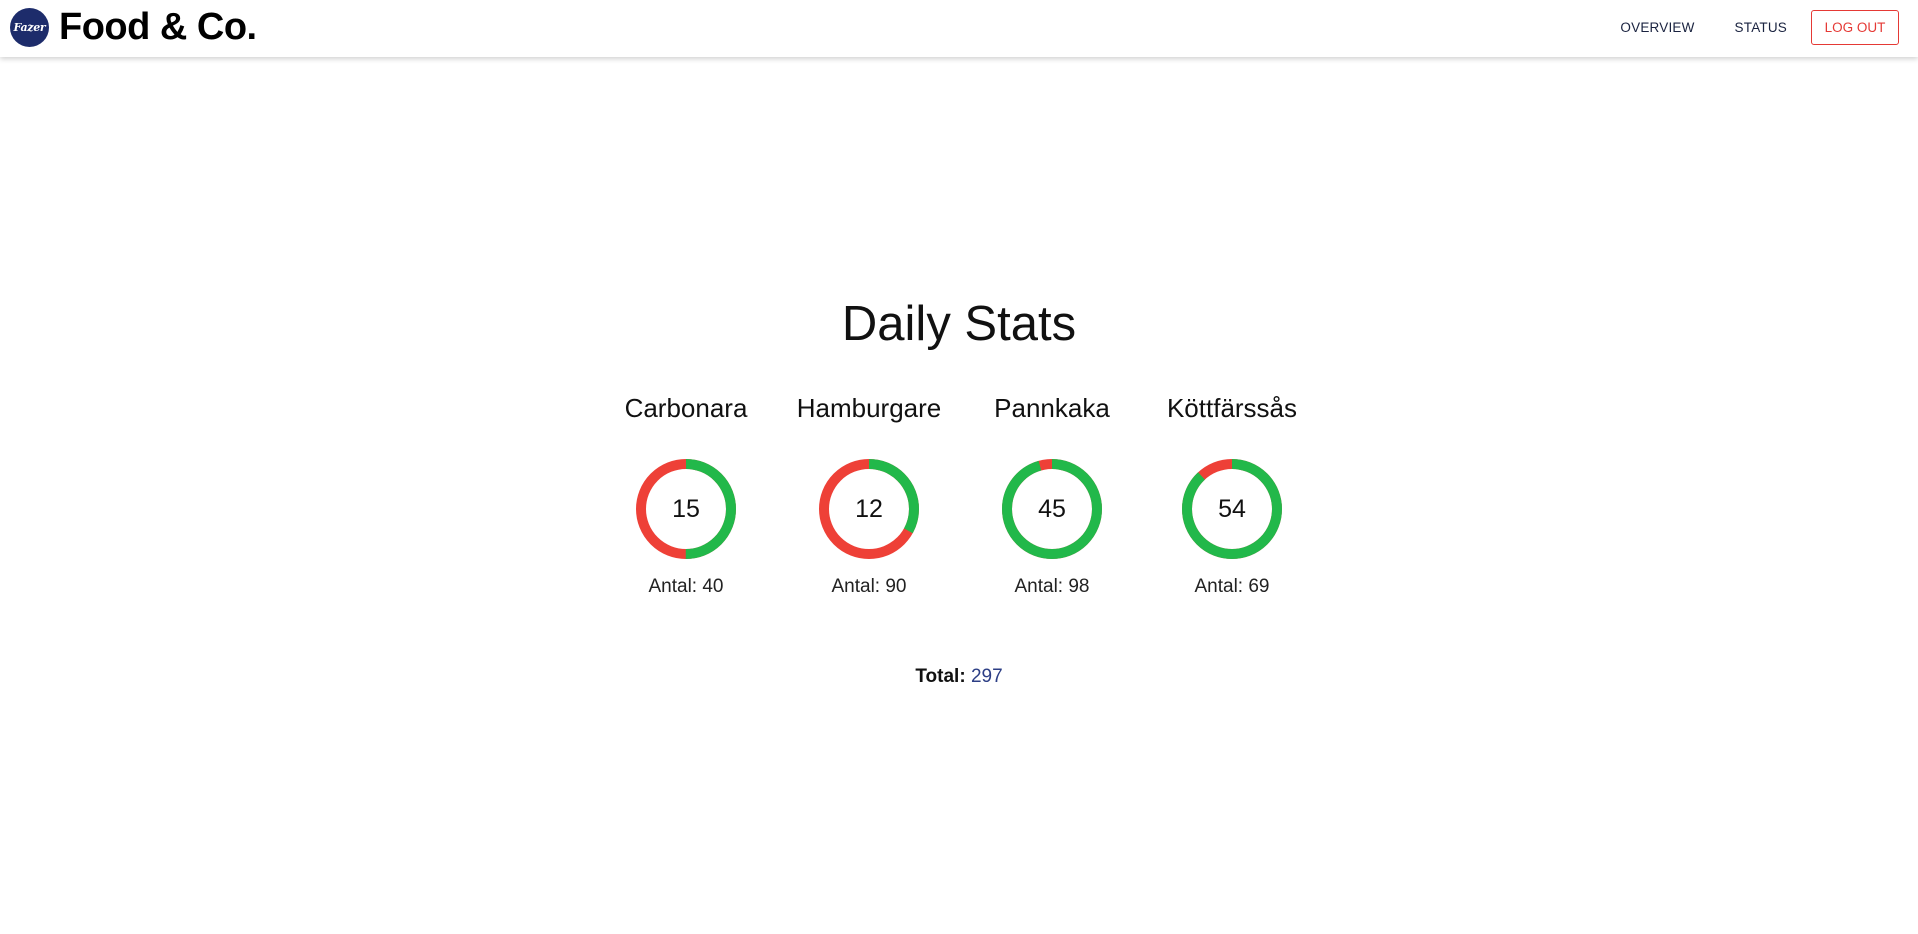  I want to click on brand-name: Food & Co., so click(158, 27).